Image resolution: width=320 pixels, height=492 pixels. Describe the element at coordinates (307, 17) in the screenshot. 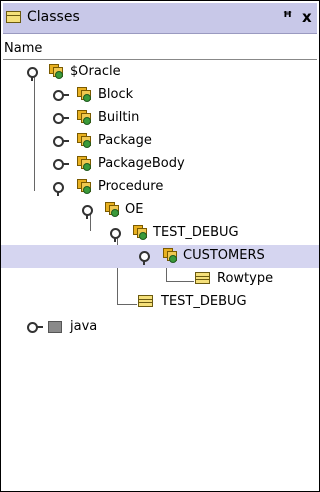

I see `close-button: x` at that location.